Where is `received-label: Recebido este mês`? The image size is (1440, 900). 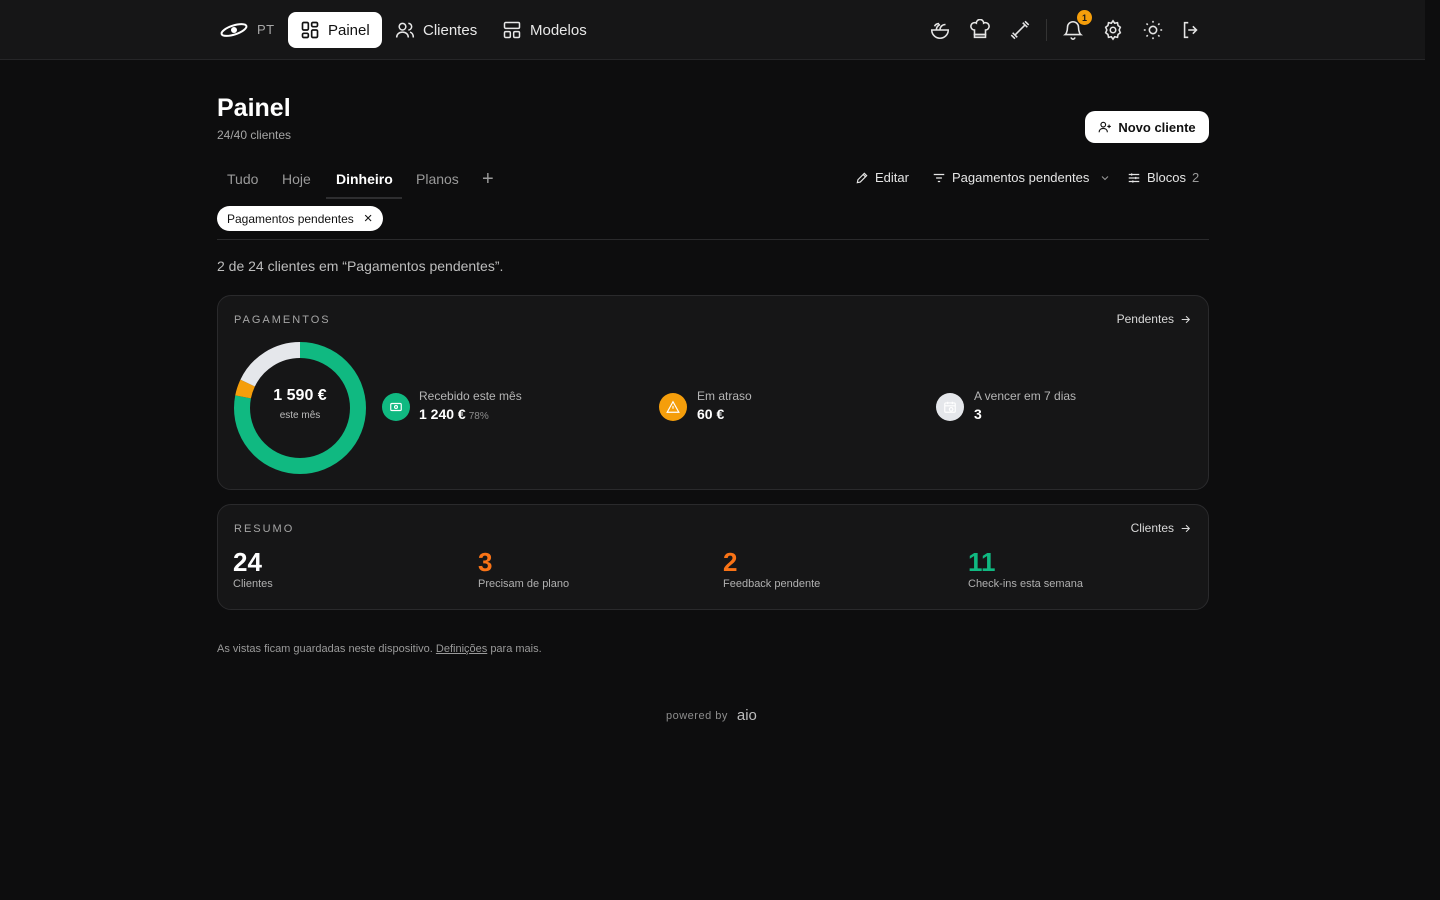 received-label: Recebido este mês is located at coordinates (470, 396).